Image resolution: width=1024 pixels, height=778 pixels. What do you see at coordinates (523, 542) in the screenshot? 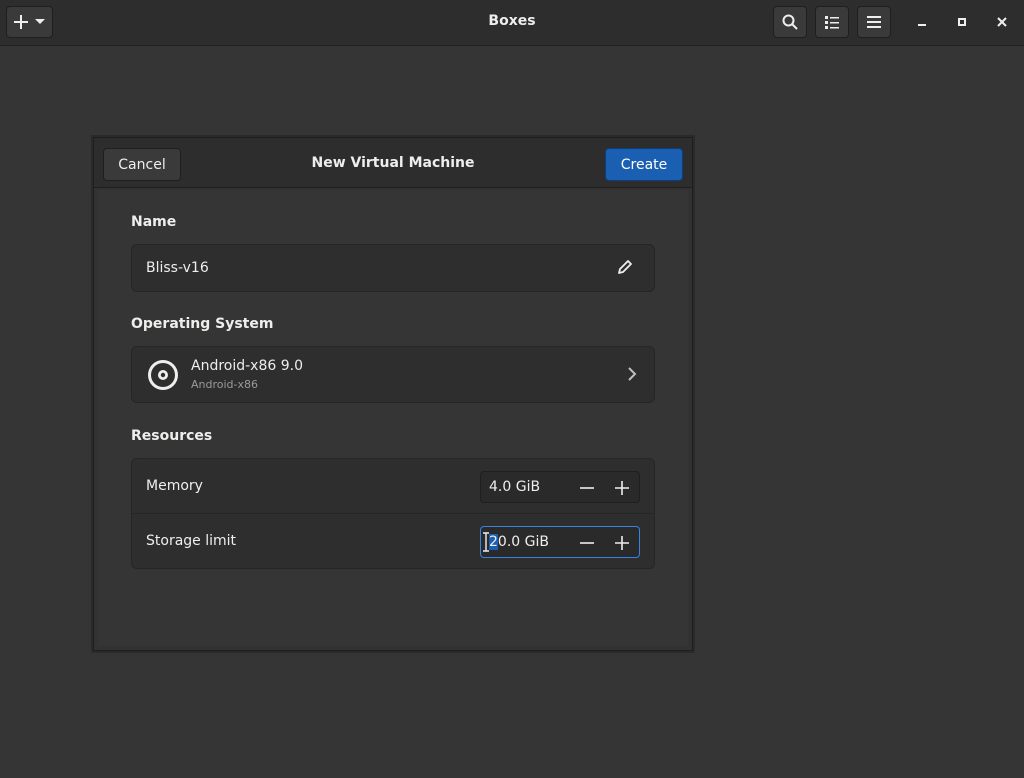
I see `storage-value-rest: 0.0 GiB` at bounding box center [523, 542].